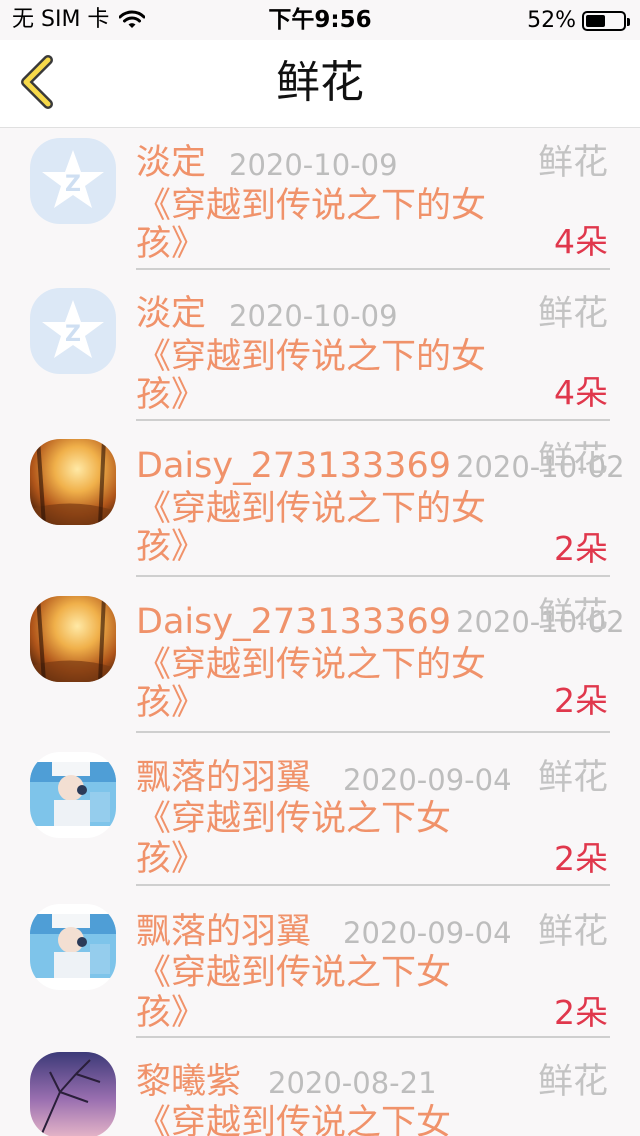  I want to click on purple-sky-photo, so click(73, 1094).